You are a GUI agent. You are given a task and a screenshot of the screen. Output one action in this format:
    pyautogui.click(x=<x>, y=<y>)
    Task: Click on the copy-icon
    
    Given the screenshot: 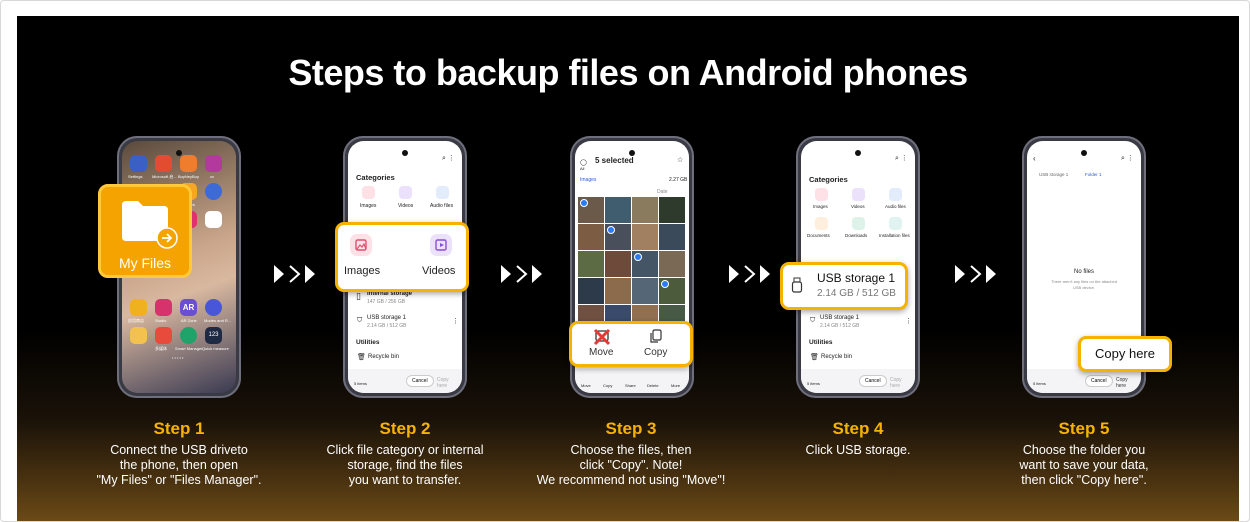 What is the action you would take?
    pyautogui.click(x=656, y=336)
    